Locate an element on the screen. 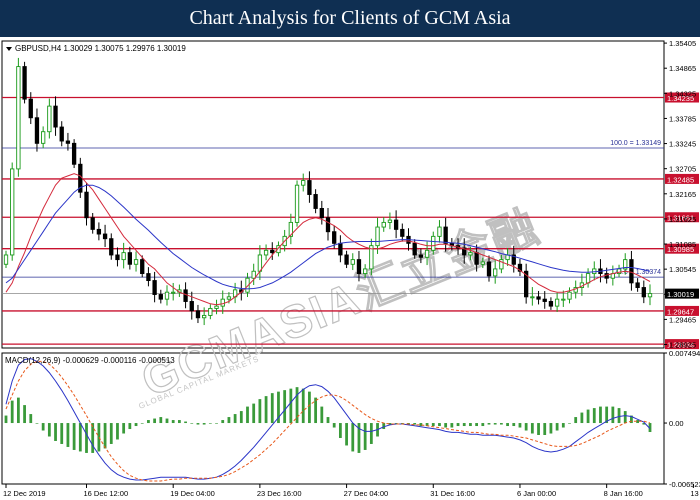  price-axis-label: 1.33785 is located at coordinates (682, 118).